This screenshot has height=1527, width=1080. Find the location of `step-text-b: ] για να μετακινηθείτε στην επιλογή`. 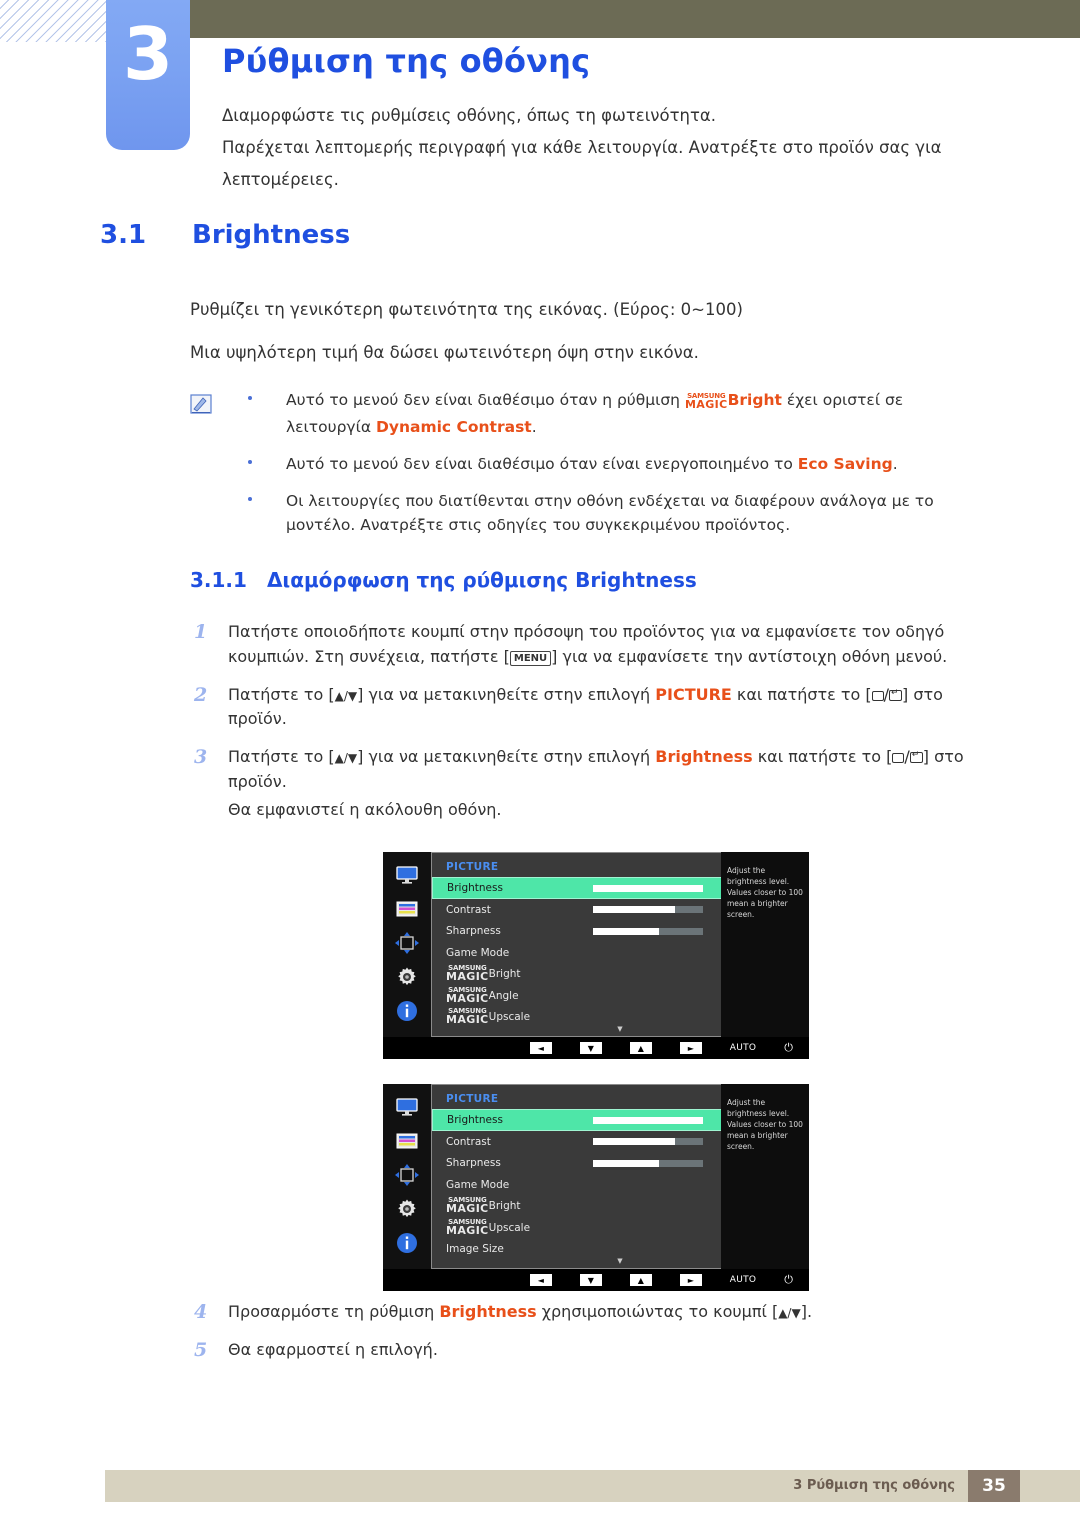

step-text-b: ] για να μετακινηθείτε στην επιλογή is located at coordinates (506, 694).